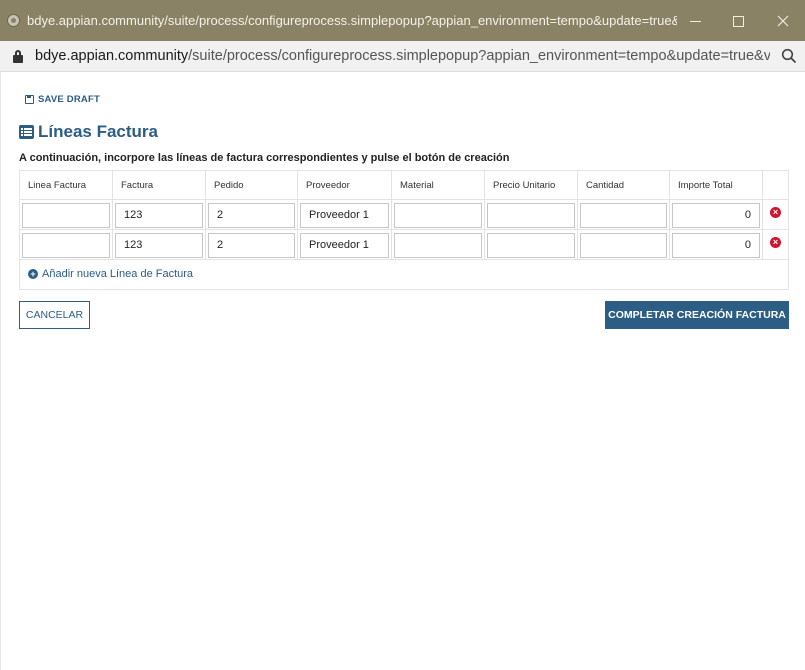  What do you see at coordinates (118, 274) in the screenshot?
I see `add-invoice-line-label: Añadir nueva Línea de Factura` at bounding box center [118, 274].